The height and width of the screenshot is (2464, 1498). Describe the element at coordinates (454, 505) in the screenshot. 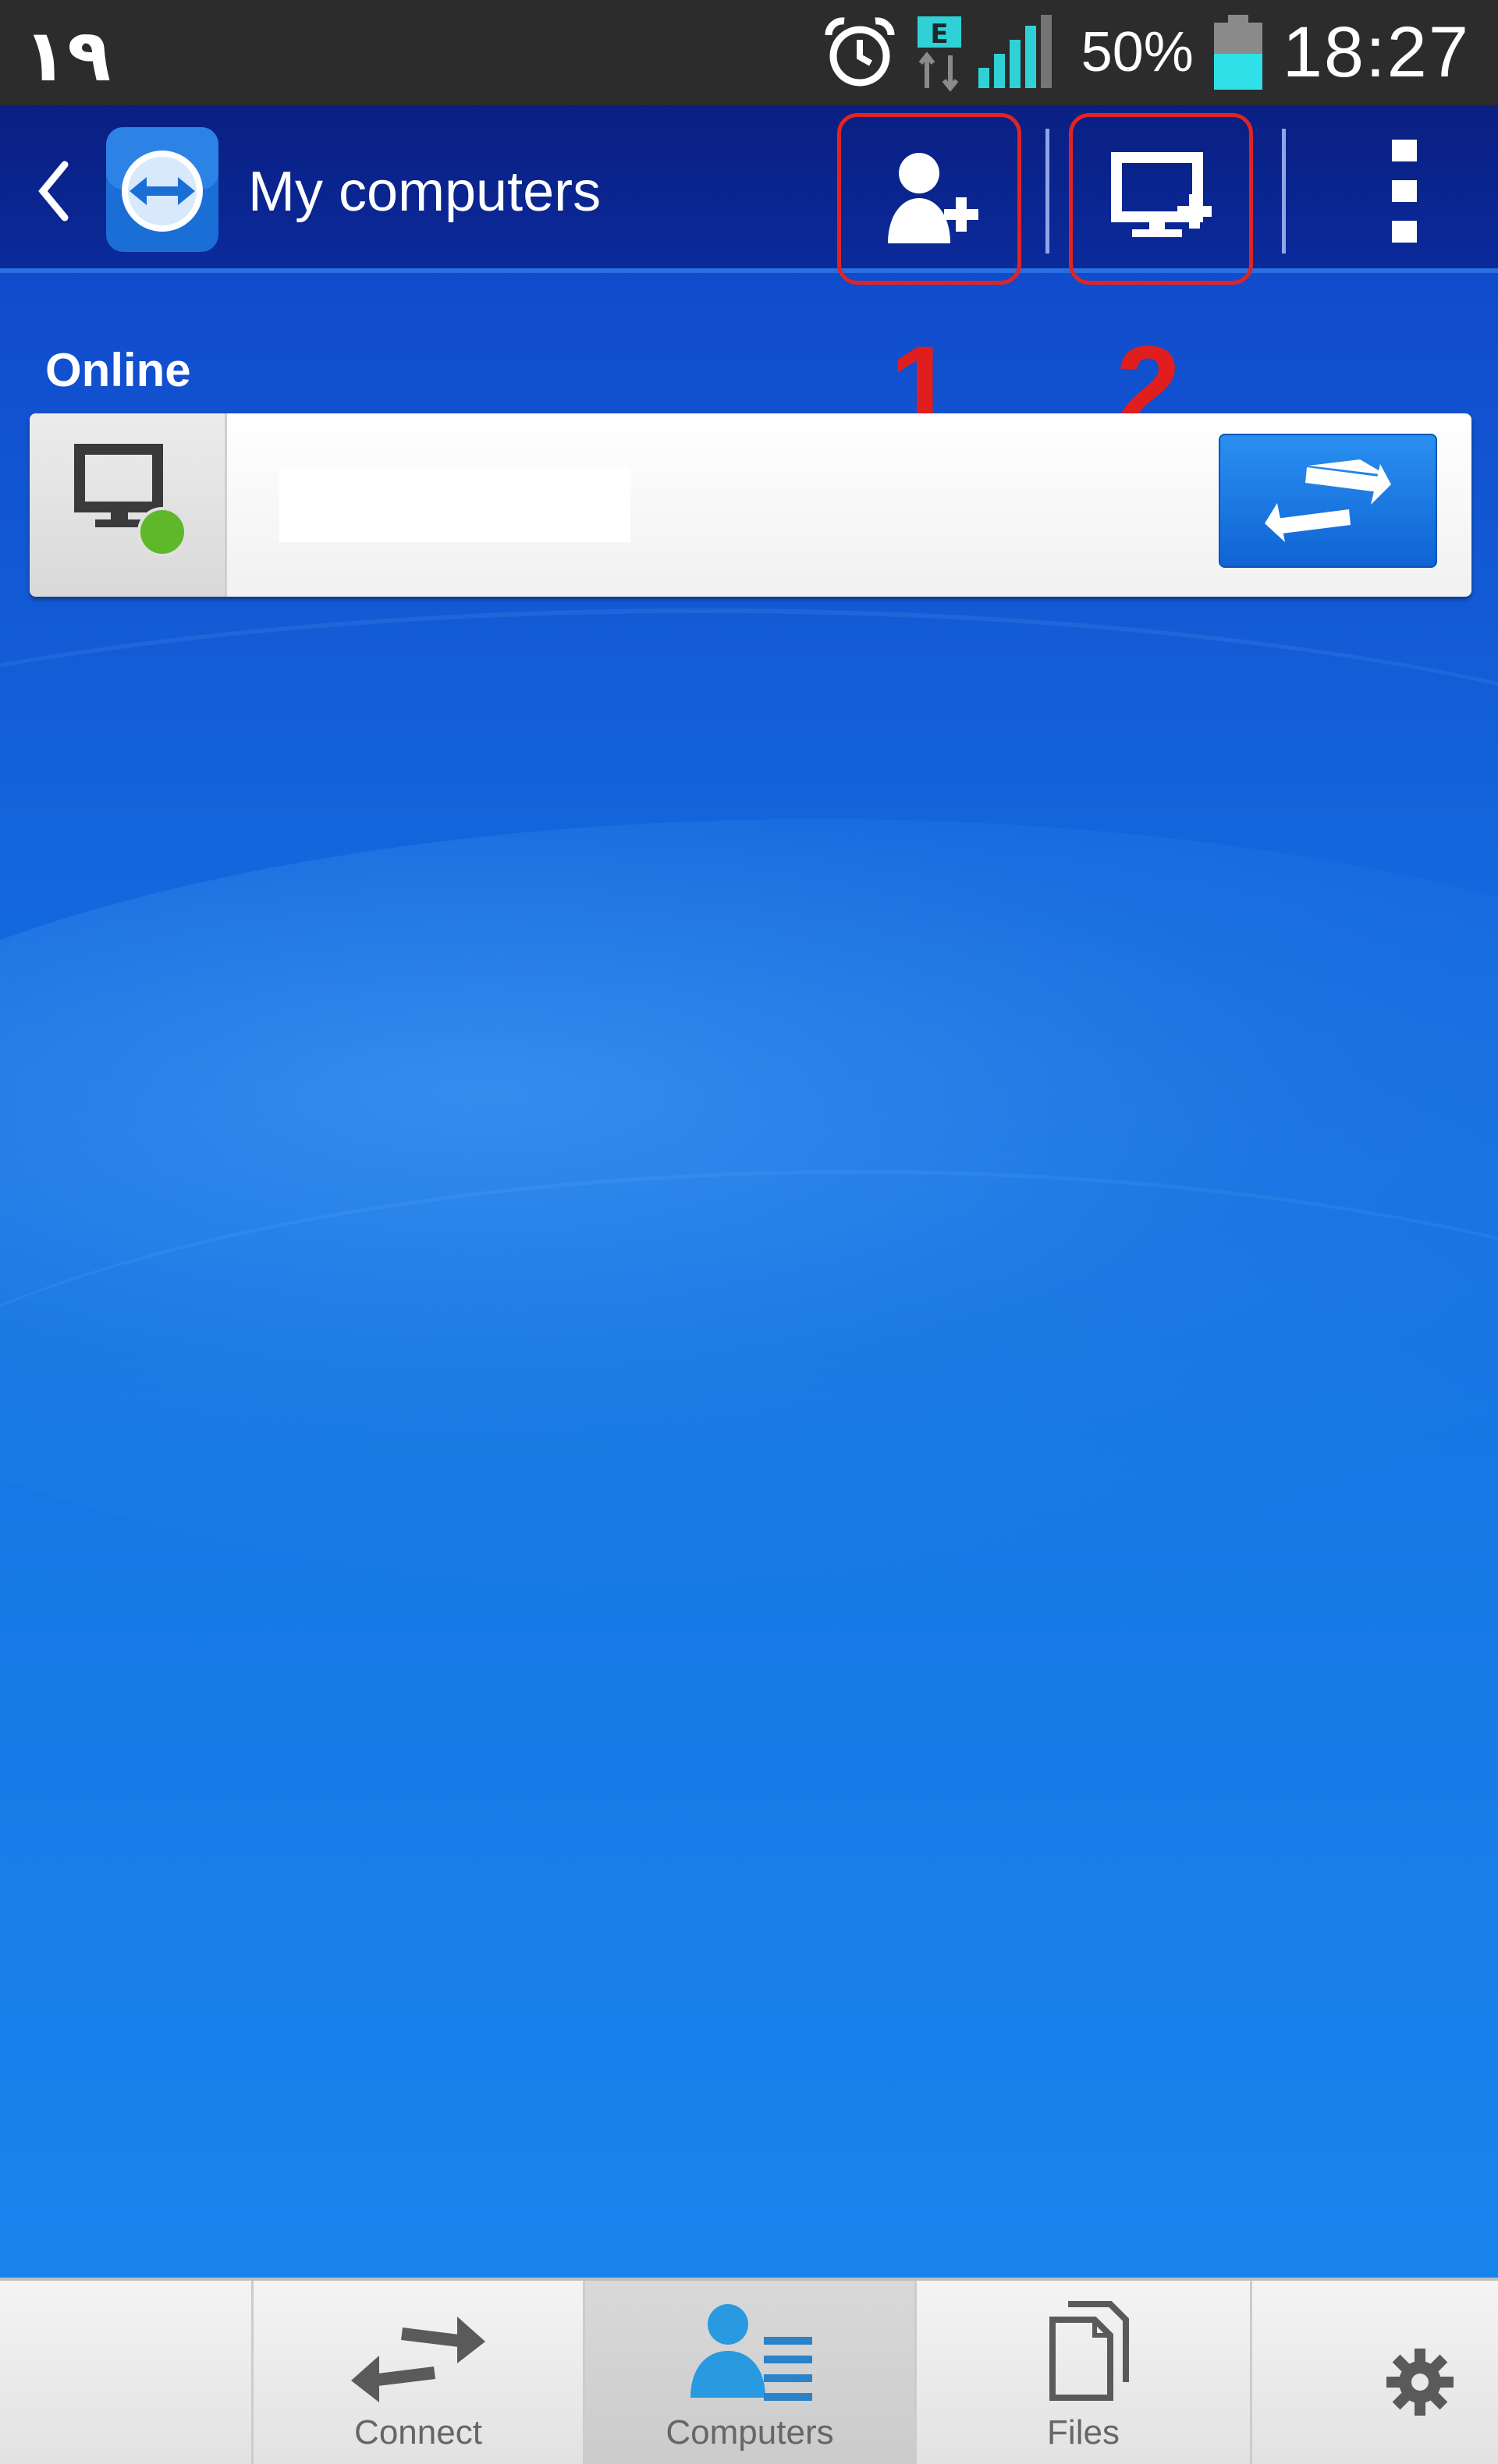

I see `computer-name` at that location.